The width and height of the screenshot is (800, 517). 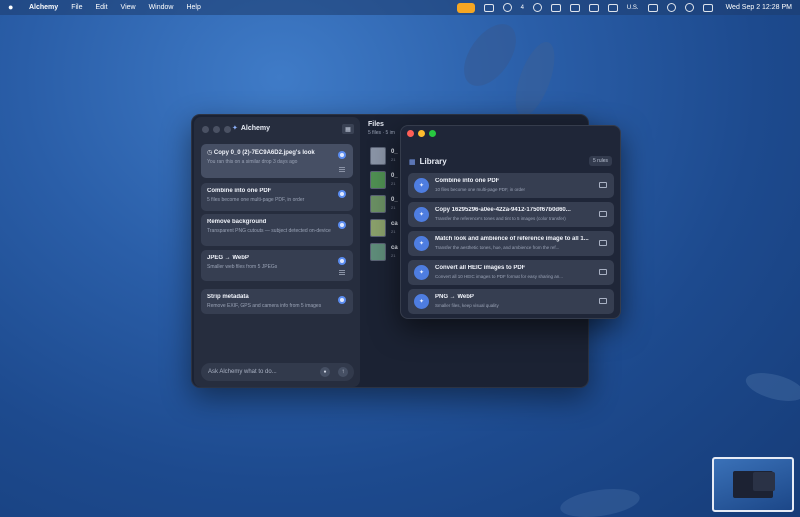 I want to click on microphone-icon: ●, so click(x=325, y=372).